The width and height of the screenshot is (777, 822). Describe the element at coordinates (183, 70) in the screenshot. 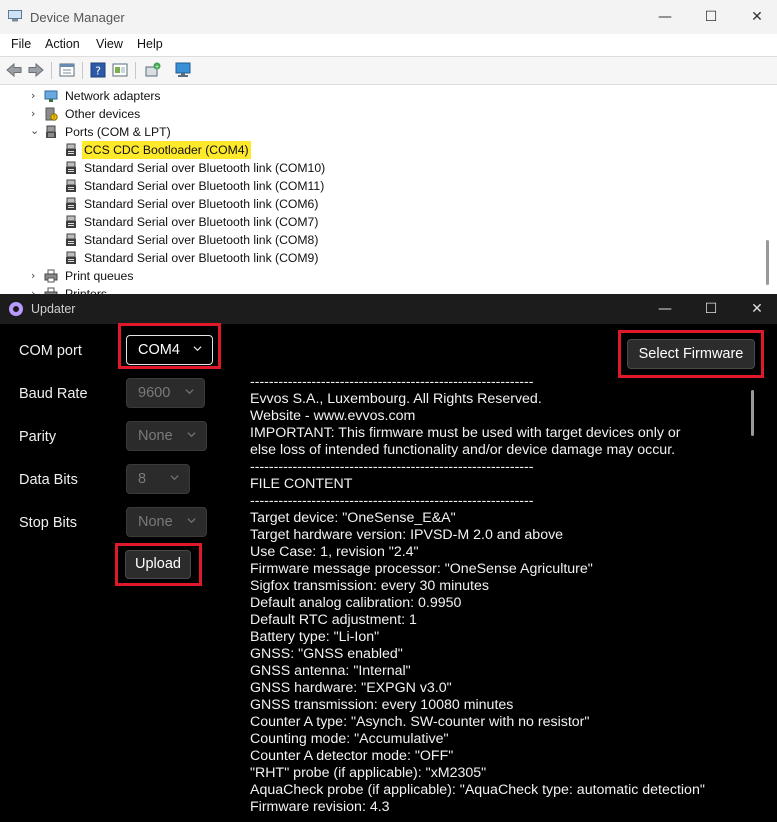

I see `monitor-icon` at that location.